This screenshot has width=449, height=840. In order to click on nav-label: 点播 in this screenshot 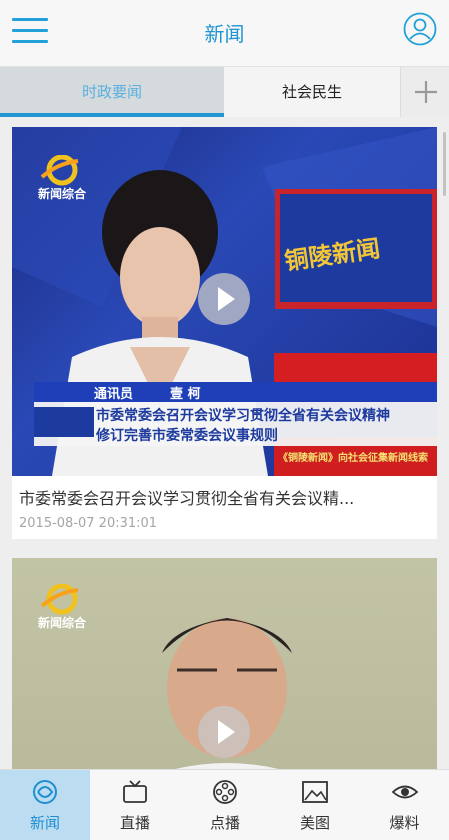, I will do `click(224, 823)`.